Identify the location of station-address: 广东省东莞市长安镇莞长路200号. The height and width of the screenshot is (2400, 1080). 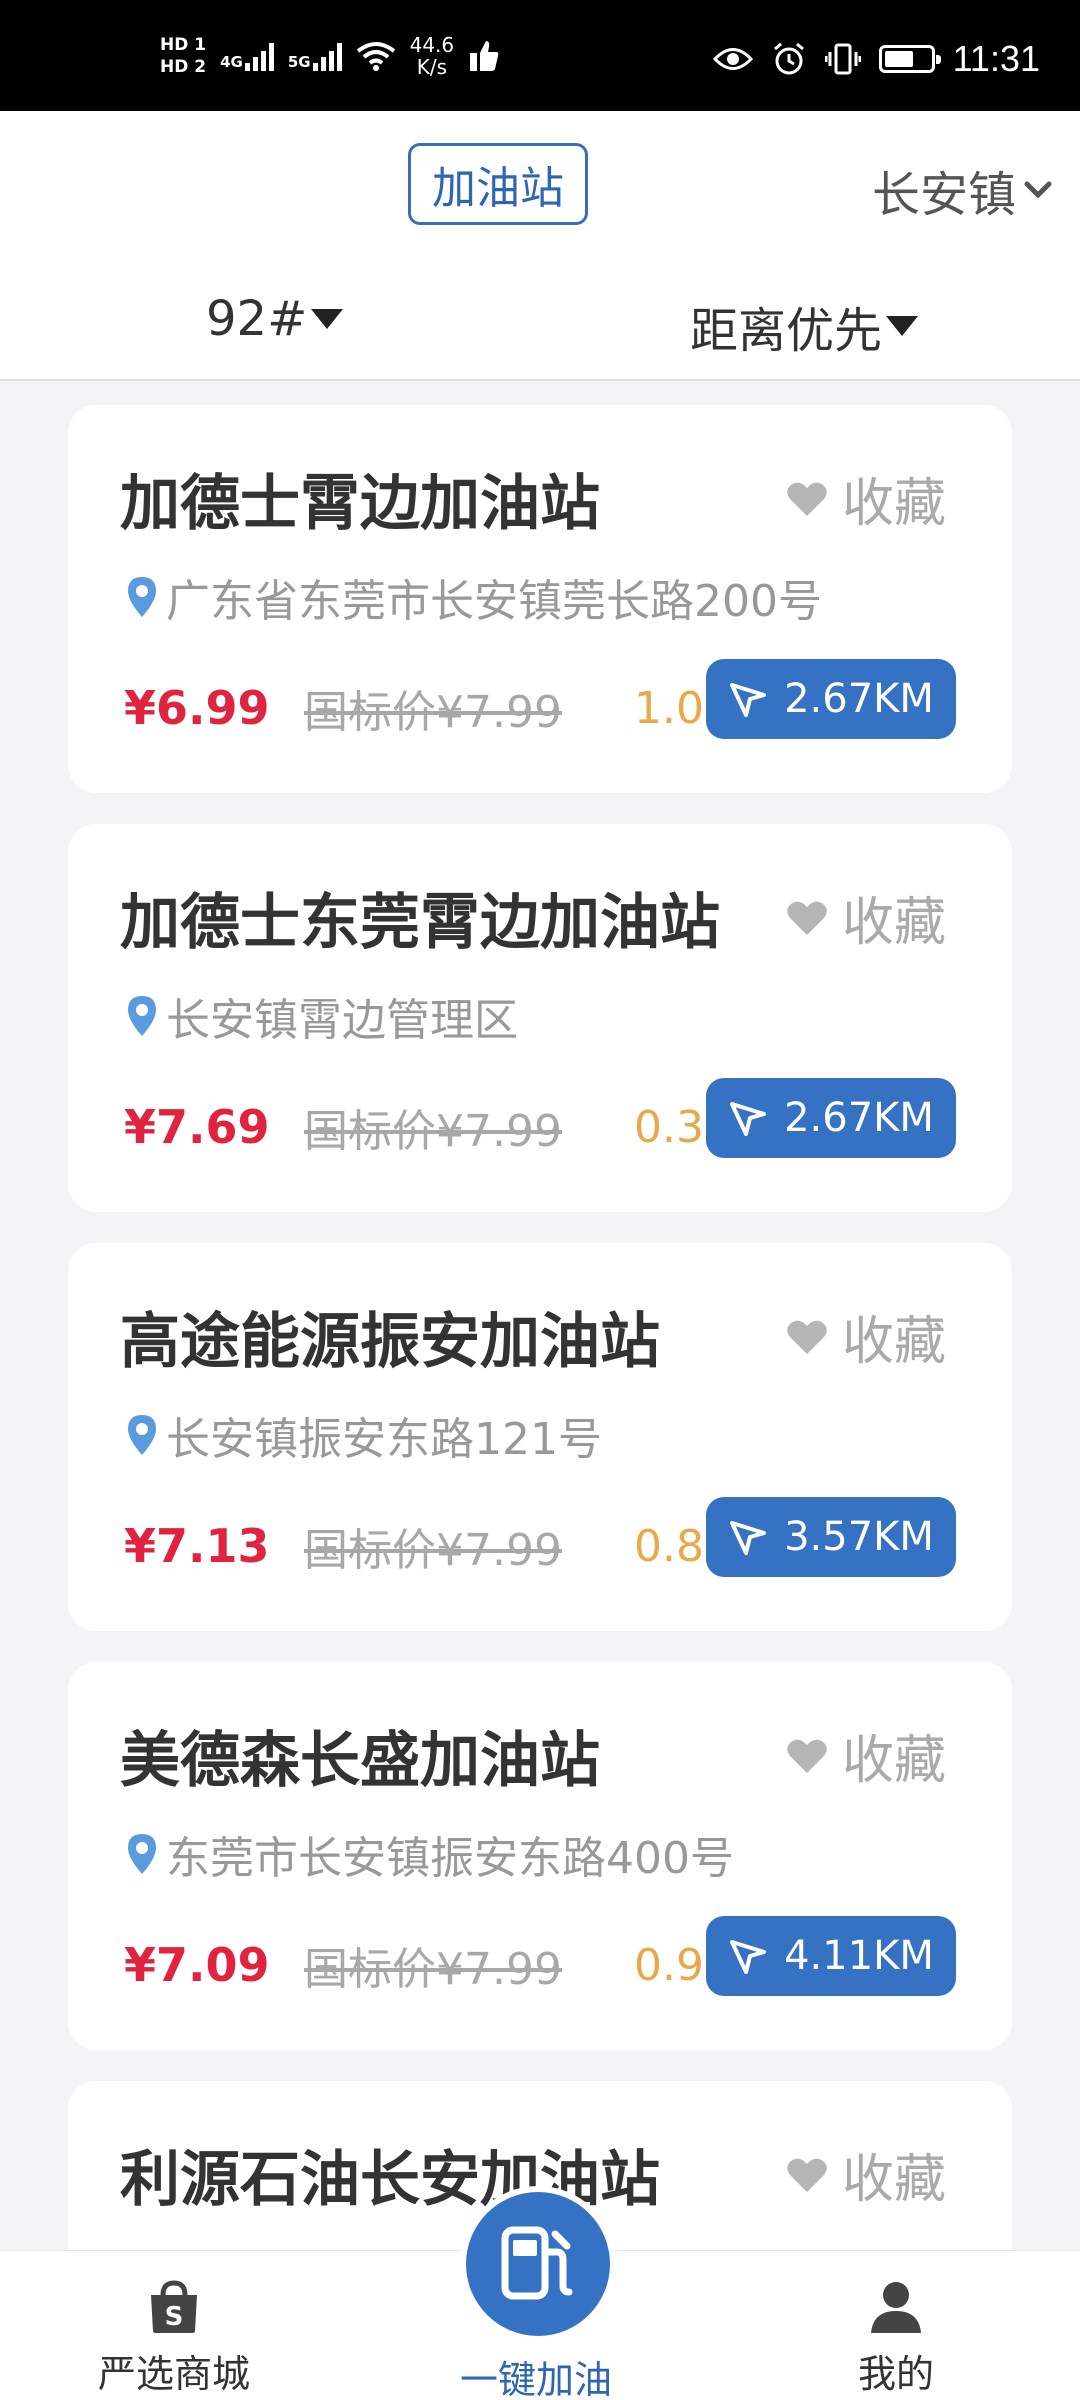
(474, 597).